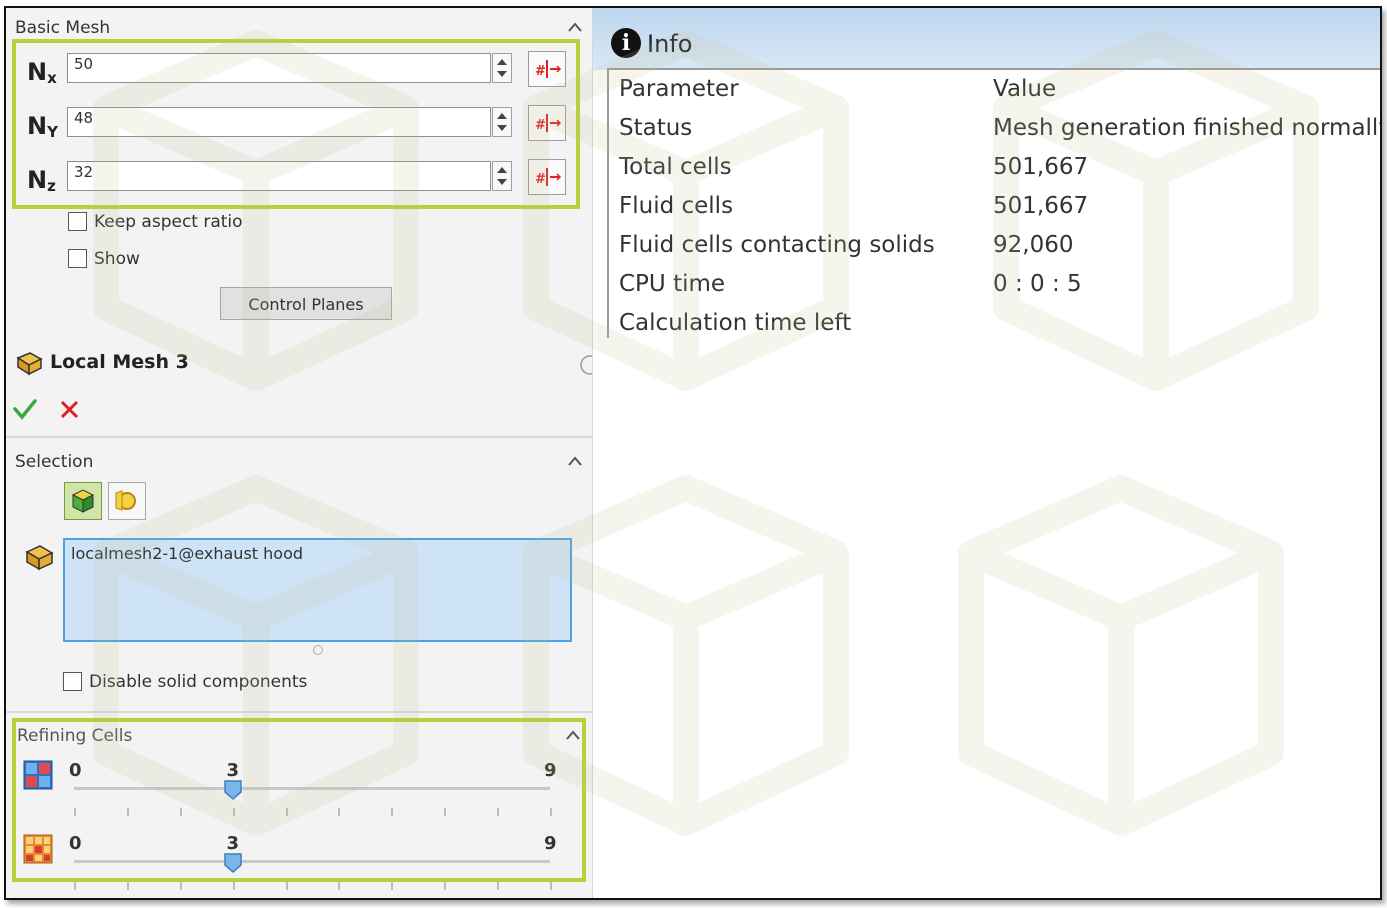 This screenshot has width=1387, height=908. What do you see at coordinates (75, 770) in the screenshot?
I see `slider1-min: 0` at bounding box center [75, 770].